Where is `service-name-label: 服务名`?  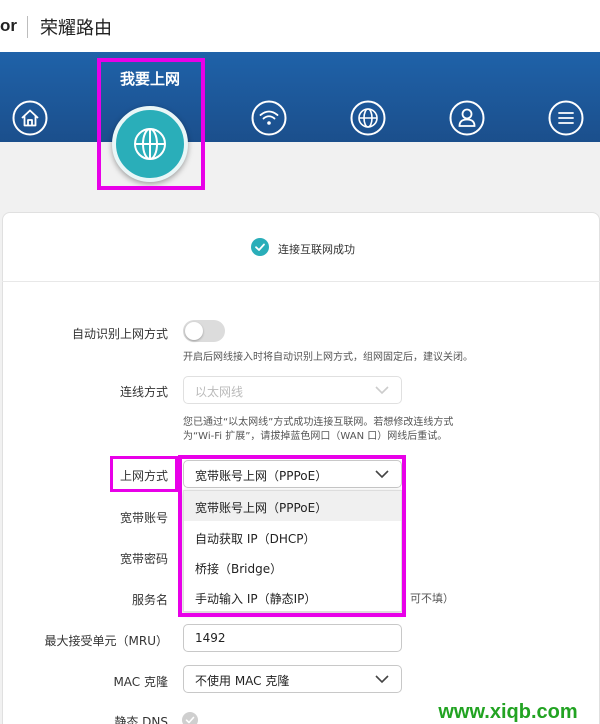 service-name-label: 服务名 is located at coordinates (149, 600).